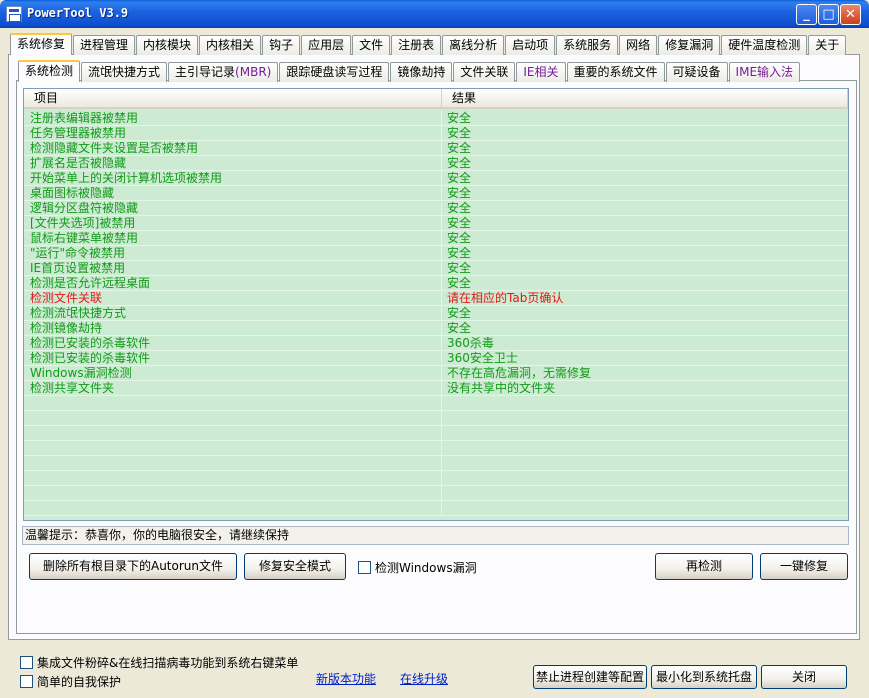  I want to click on tab-offline-analysis: 离线分析, so click(473, 45).